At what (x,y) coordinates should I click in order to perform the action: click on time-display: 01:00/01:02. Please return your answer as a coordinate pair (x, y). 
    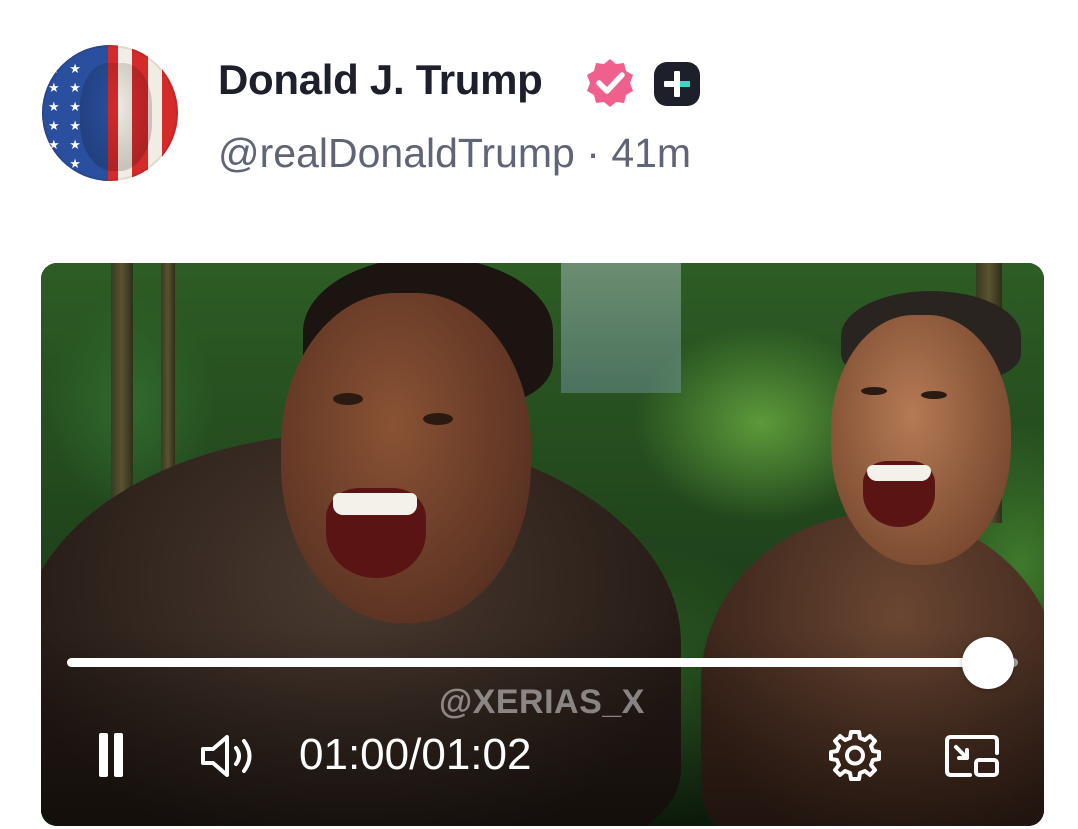
    Looking at the image, I should click on (415, 755).